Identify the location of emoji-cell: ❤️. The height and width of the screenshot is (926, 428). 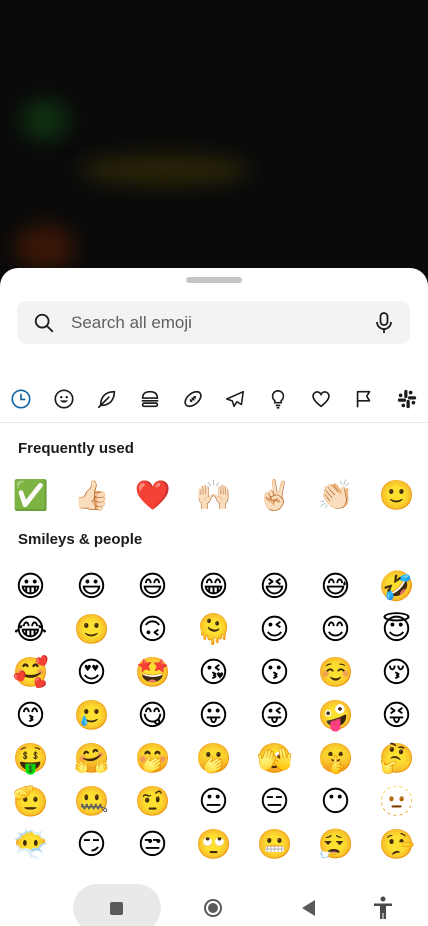
(152, 495).